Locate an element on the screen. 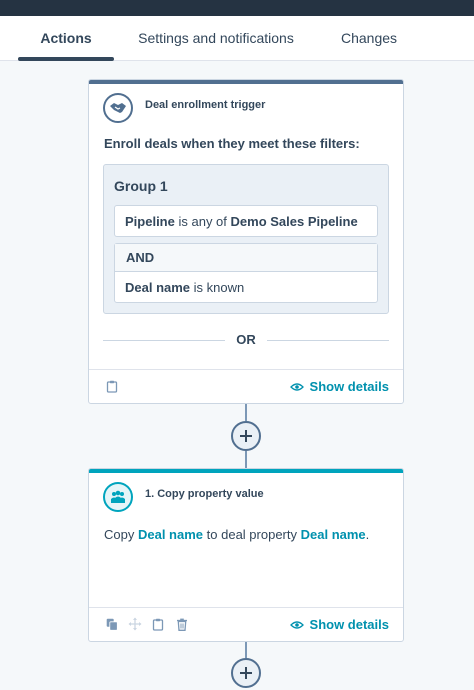  filter-property: Pipeline is located at coordinates (150, 221).